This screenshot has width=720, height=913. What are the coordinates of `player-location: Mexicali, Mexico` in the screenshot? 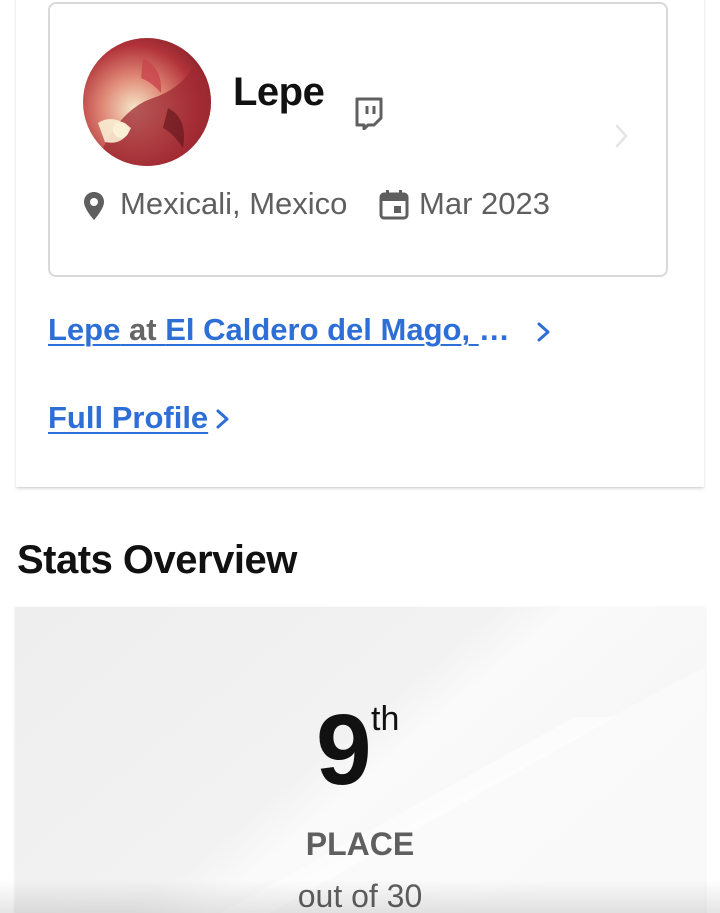 It's located at (234, 203).